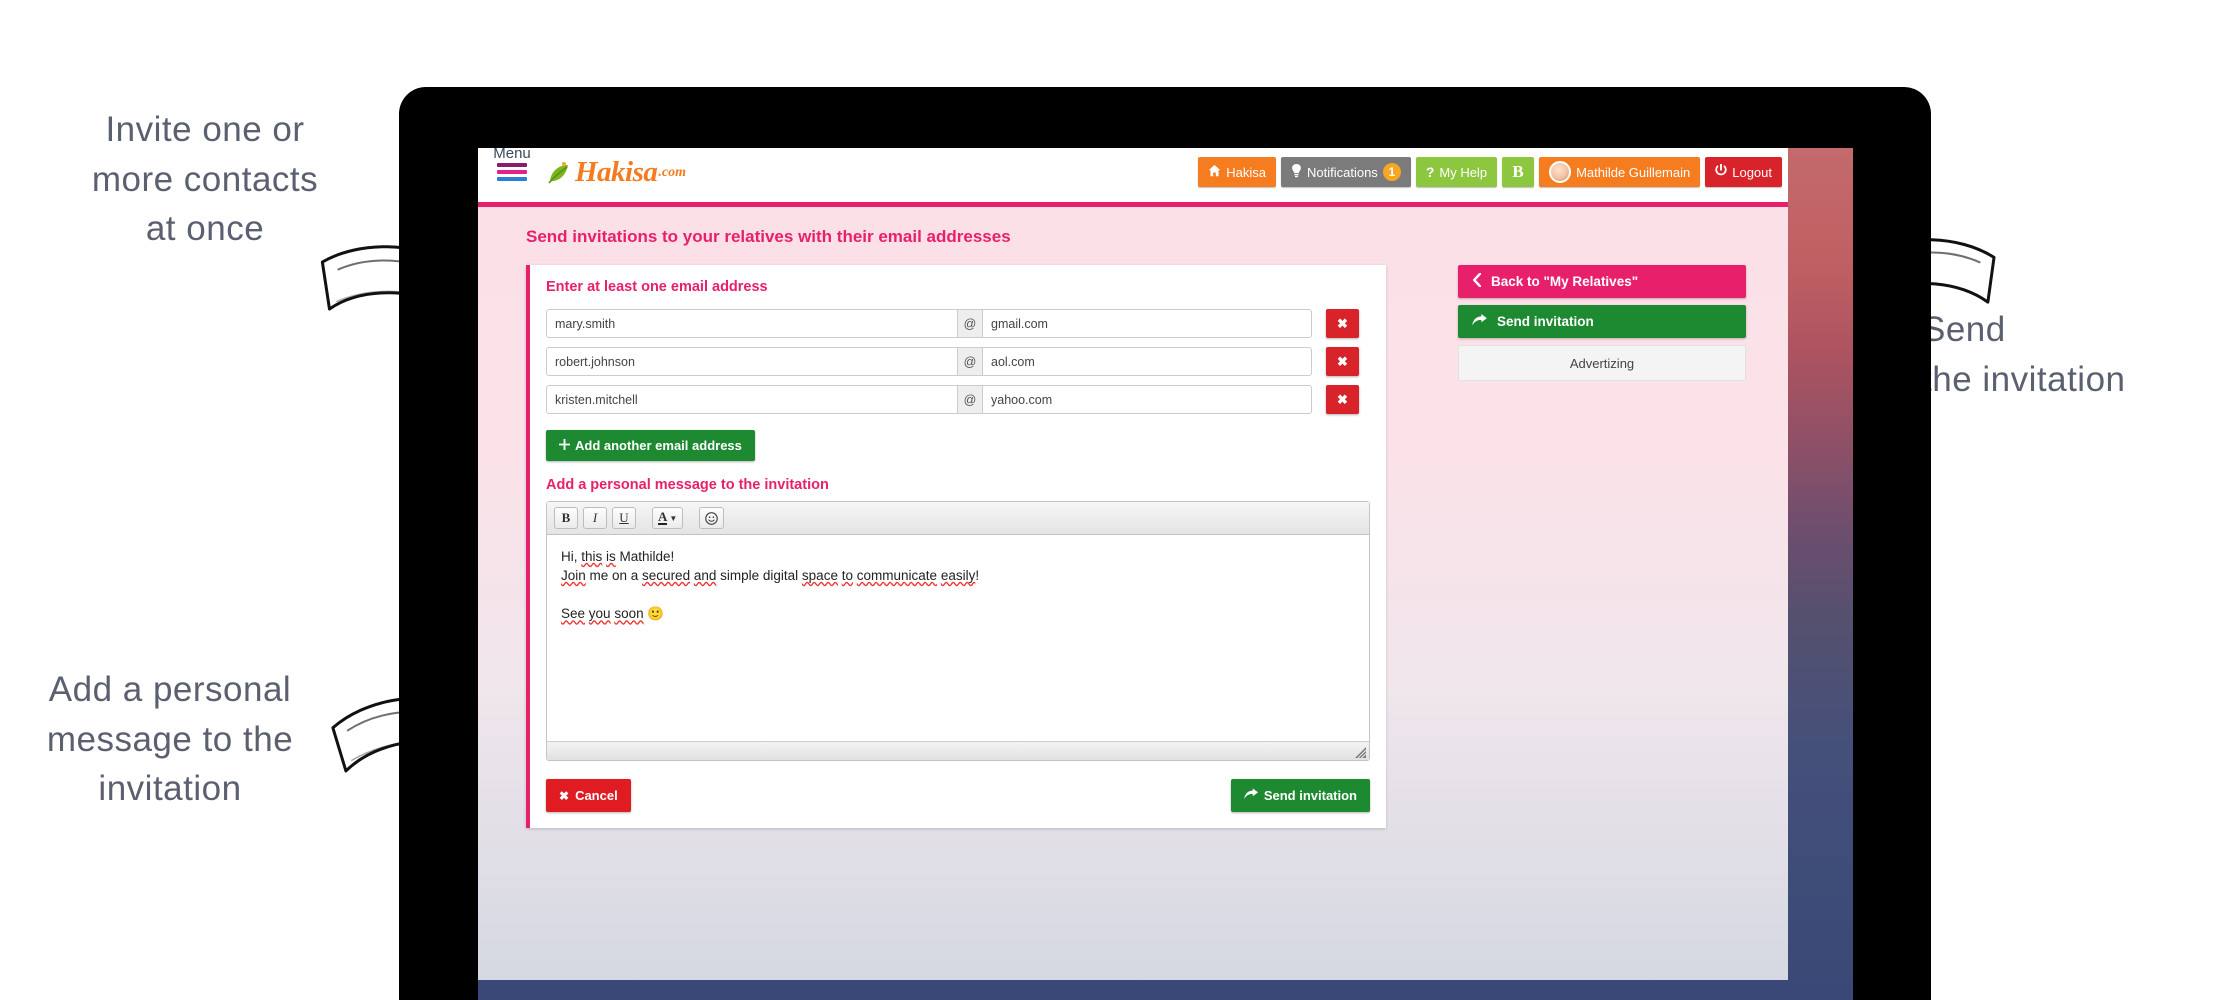 This screenshot has height=1000, width=2232. Describe the element at coordinates (1752, 172) in the screenshot. I see `nav-logout-label: Logout` at that location.